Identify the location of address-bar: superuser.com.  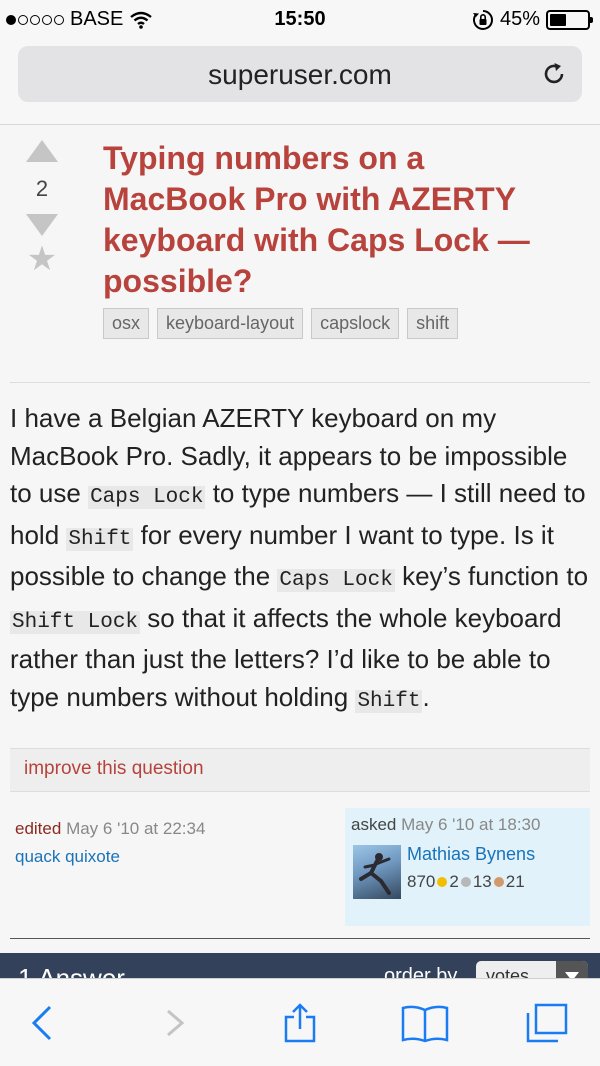
(300, 74).